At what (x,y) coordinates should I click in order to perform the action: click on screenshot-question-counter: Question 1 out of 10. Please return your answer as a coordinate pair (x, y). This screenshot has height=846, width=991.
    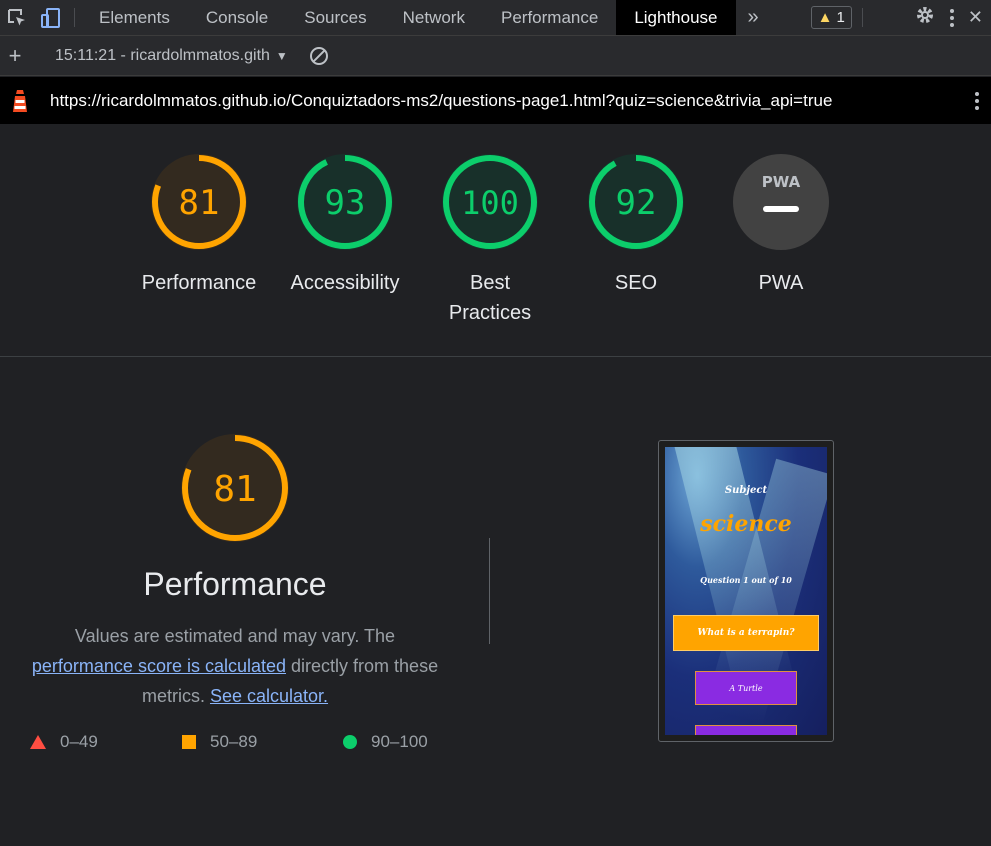
    Looking at the image, I should click on (746, 580).